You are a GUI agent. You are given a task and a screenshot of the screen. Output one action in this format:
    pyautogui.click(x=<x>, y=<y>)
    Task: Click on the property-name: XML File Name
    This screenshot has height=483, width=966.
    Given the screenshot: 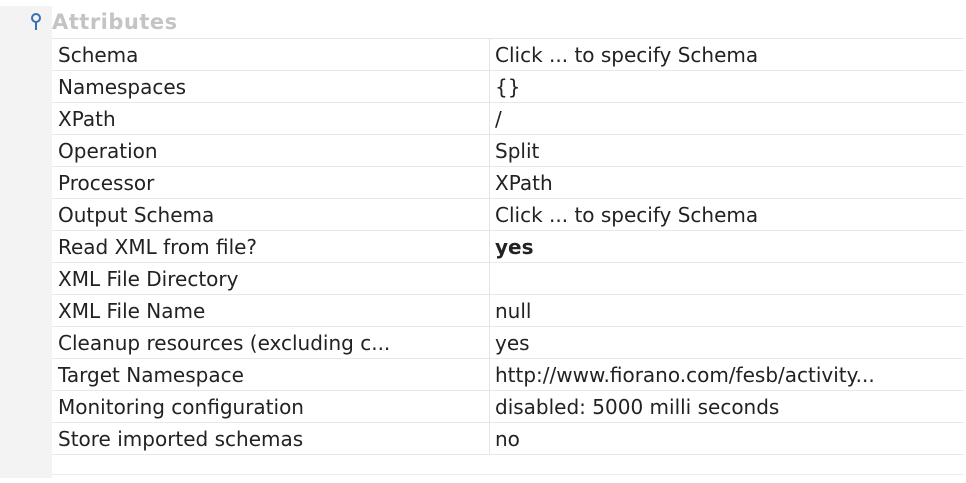 What is the action you would take?
    pyautogui.click(x=271, y=310)
    